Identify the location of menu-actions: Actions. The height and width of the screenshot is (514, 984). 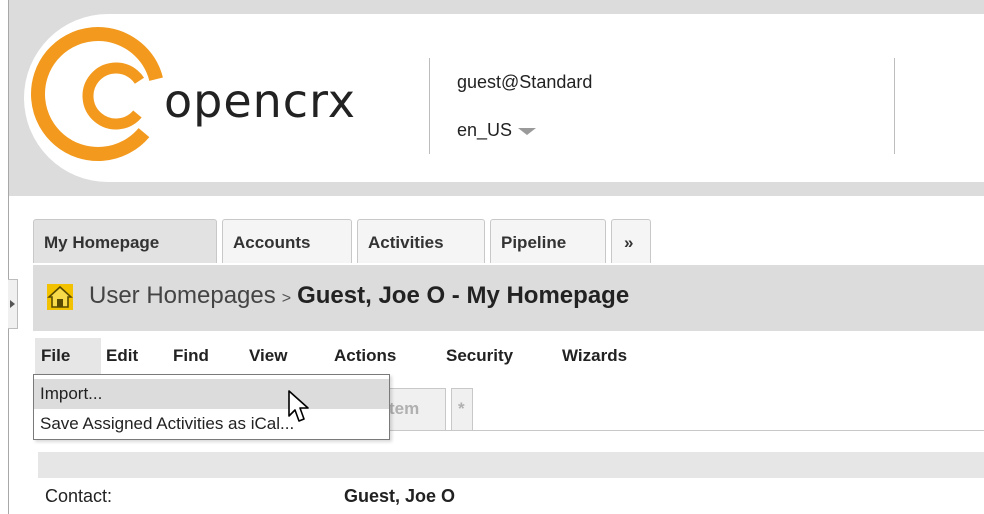
(365, 357).